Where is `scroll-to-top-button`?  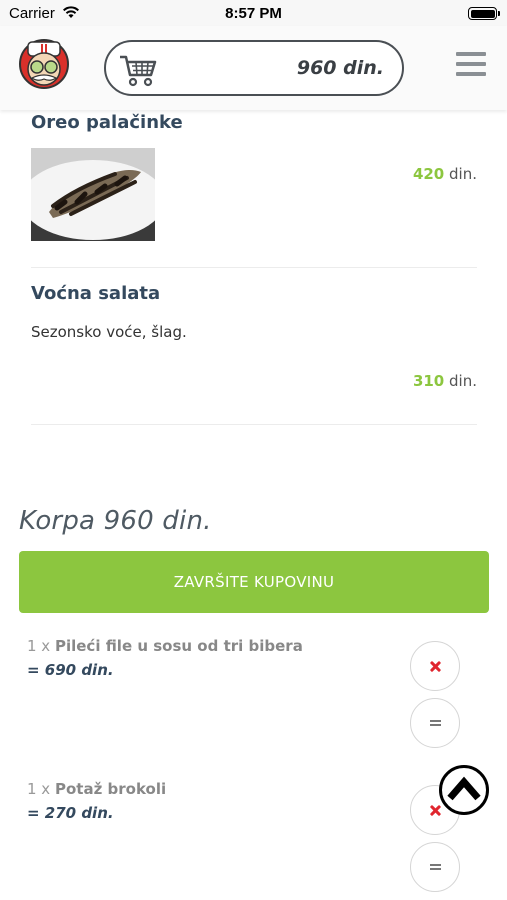 scroll-to-top-button is located at coordinates (464, 790).